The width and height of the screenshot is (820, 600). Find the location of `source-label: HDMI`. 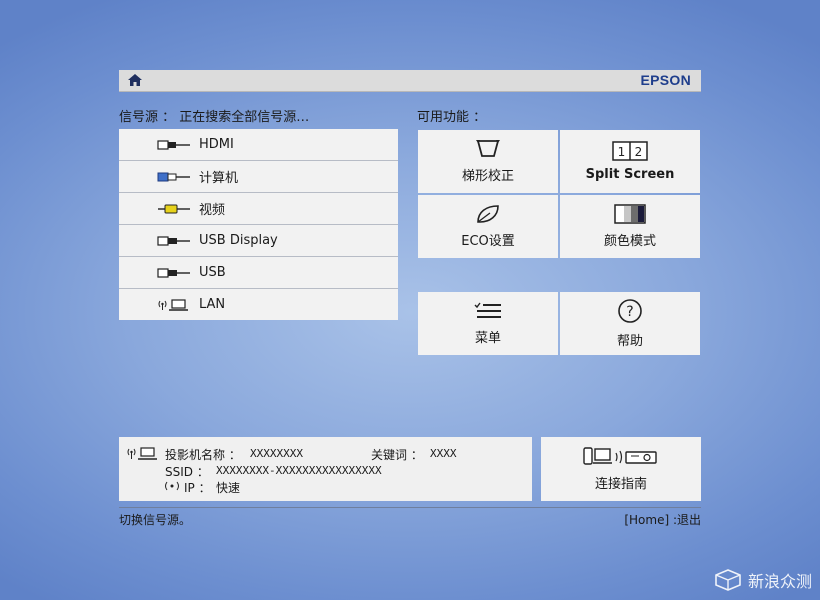

source-label: HDMI is located at coordinates (216, 144).